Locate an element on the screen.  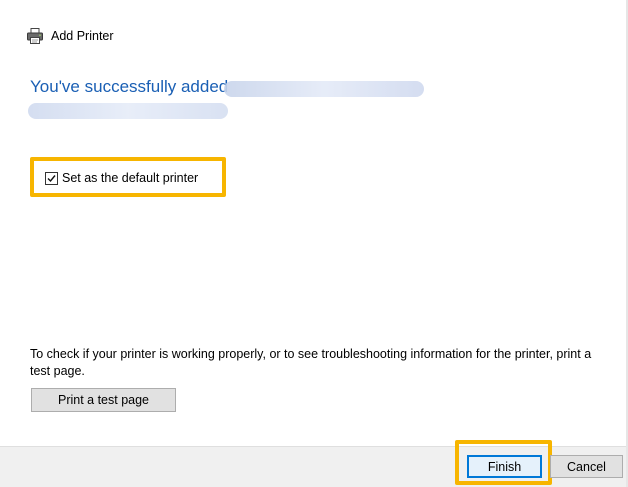
default-printer-checkbox is located at coordinates (51, 178).